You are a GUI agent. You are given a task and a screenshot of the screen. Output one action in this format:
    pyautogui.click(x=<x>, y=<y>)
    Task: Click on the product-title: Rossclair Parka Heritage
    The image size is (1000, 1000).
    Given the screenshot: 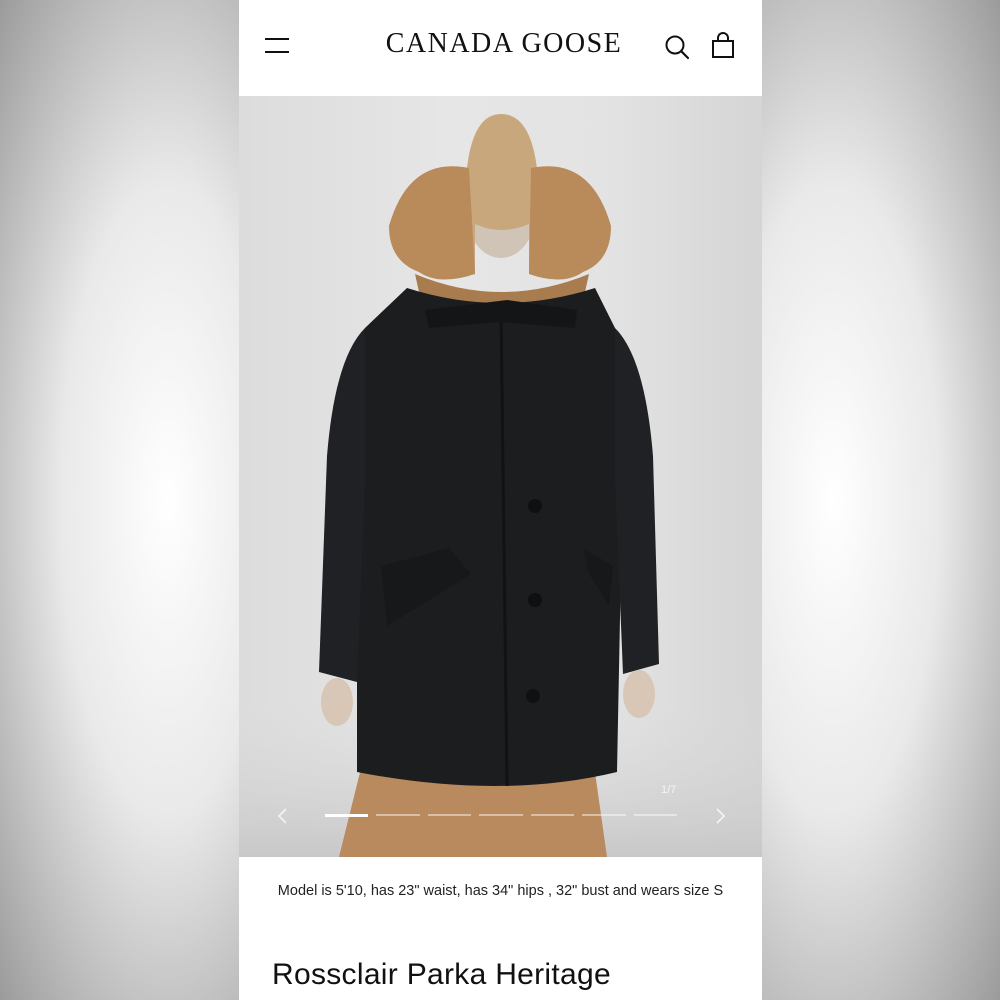 What is the action you would take?
    pyautogui.click(x=441, y=974)
    